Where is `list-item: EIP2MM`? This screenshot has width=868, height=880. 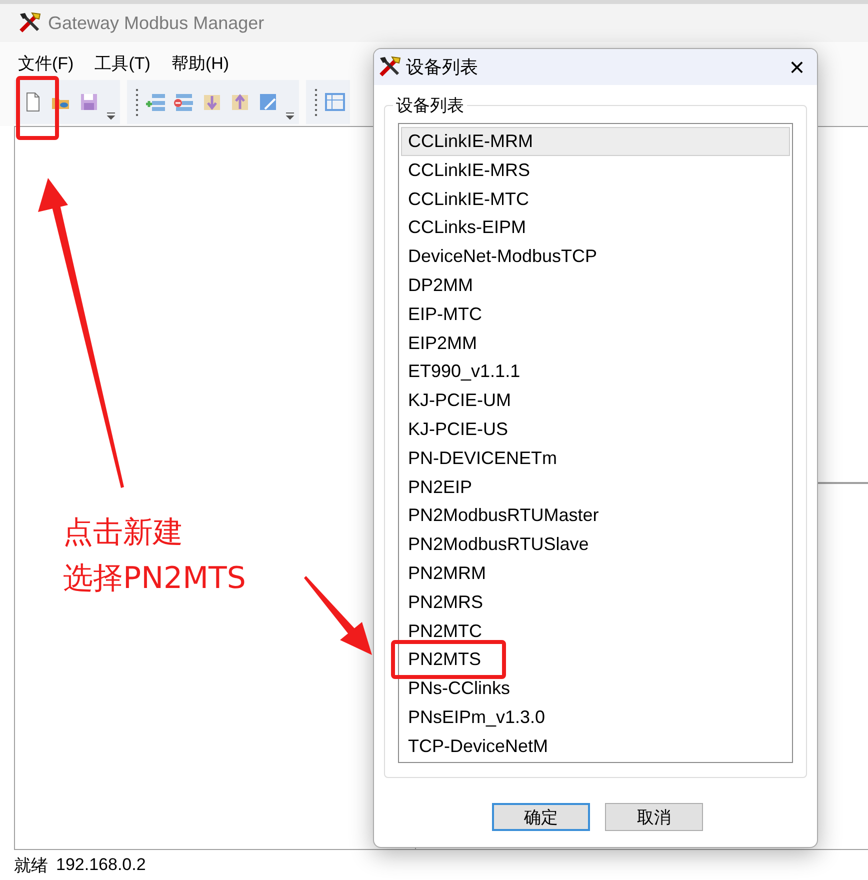 list-item: EIP2MM is located at coordinates (595, 343).